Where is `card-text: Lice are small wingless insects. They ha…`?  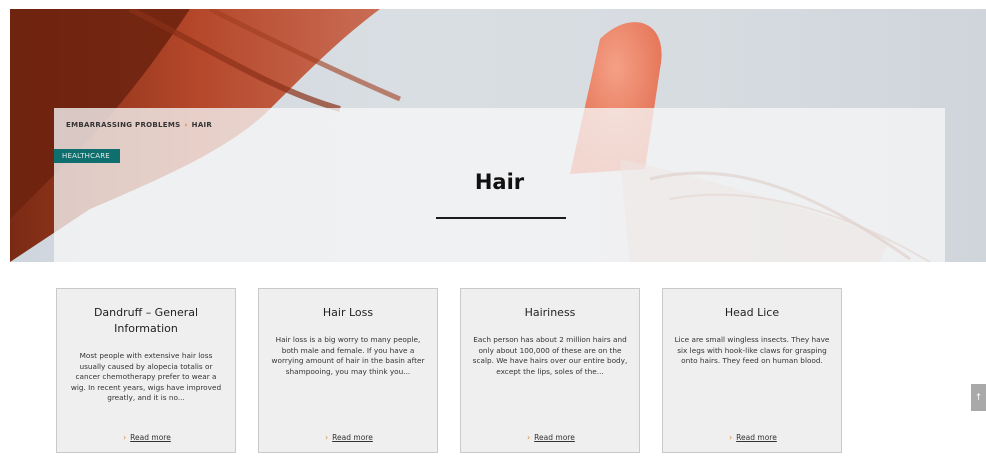 card-text: Lice are small wingless insects. They ha… is located at coordinates (752, 350).